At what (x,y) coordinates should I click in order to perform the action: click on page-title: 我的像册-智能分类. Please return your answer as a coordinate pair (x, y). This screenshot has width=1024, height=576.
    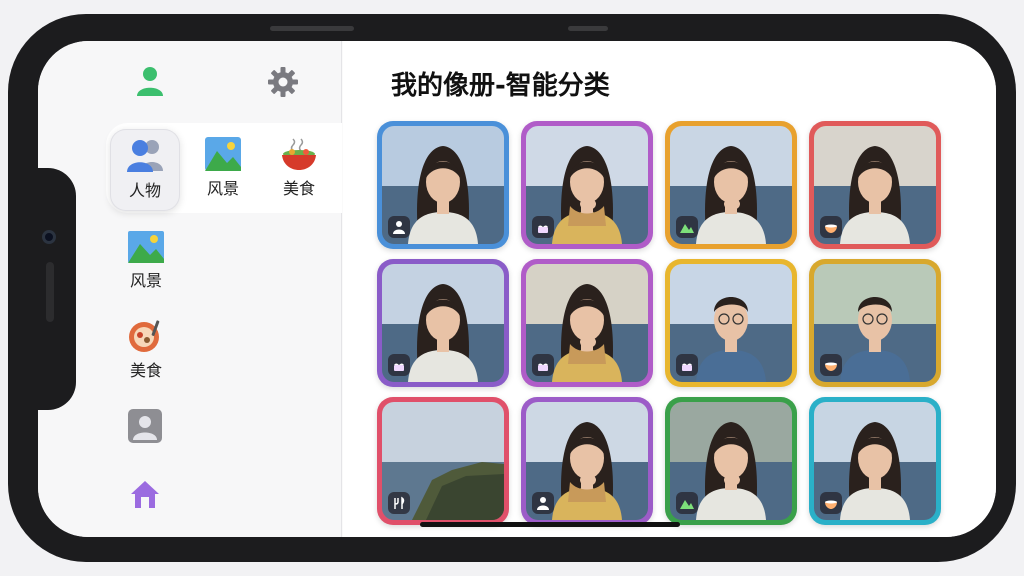
    Looking at the image, I should click on (500, 86).